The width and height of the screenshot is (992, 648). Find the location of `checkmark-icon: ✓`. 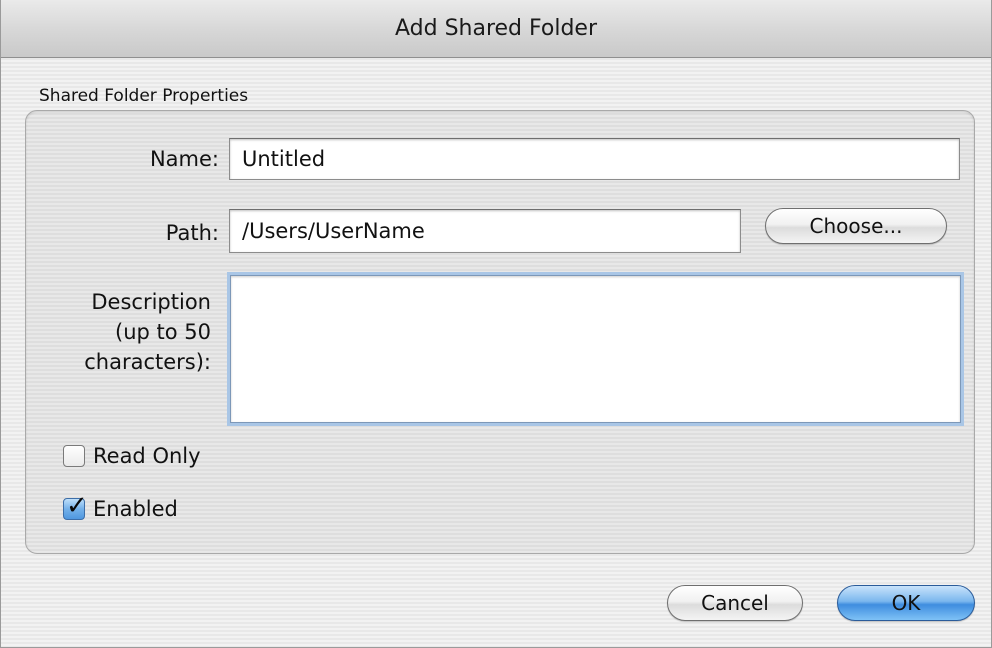

checkmark-icon: ✓ is located at coordinates (77, 506).